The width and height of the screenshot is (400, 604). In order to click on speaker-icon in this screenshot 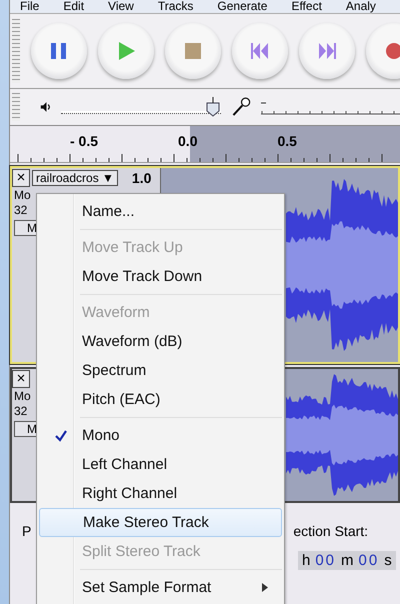, I will do `click(46, 107)`.